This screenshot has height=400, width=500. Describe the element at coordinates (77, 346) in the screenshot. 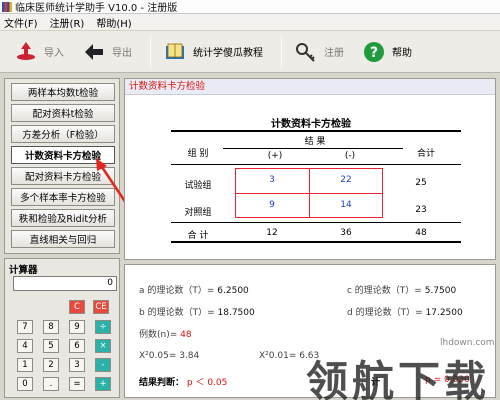

I see `calc-key-6: 6` at that location.